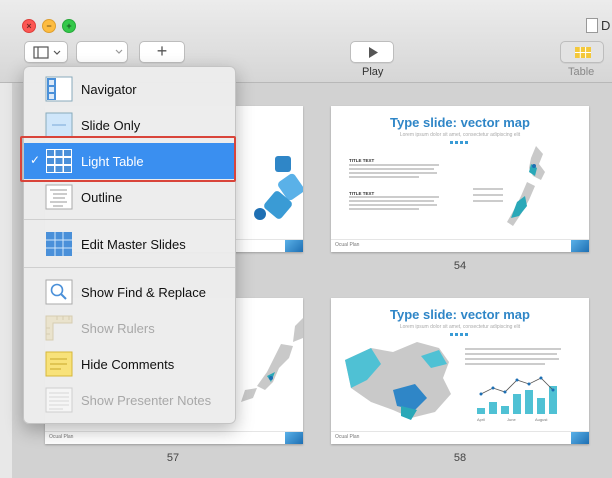 This screenshot has height=478, width=612. What do you see at coordinates (511, 419) in the screenshot?
I see `chart-month-label: June` at bounding box center [511, 419].